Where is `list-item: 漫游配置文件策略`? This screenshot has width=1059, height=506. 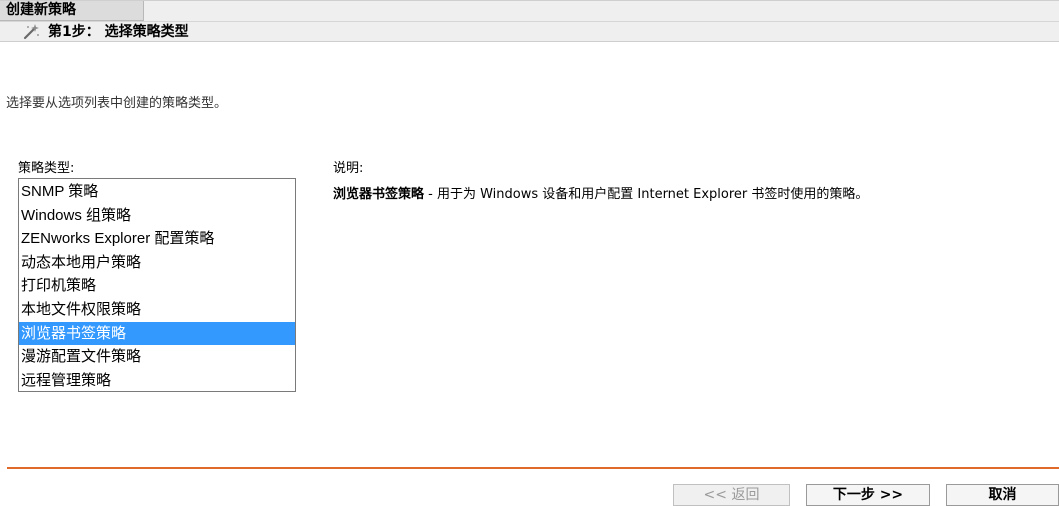 list-item: 漫游配置文件策略 is located at coordinates (157, 357).